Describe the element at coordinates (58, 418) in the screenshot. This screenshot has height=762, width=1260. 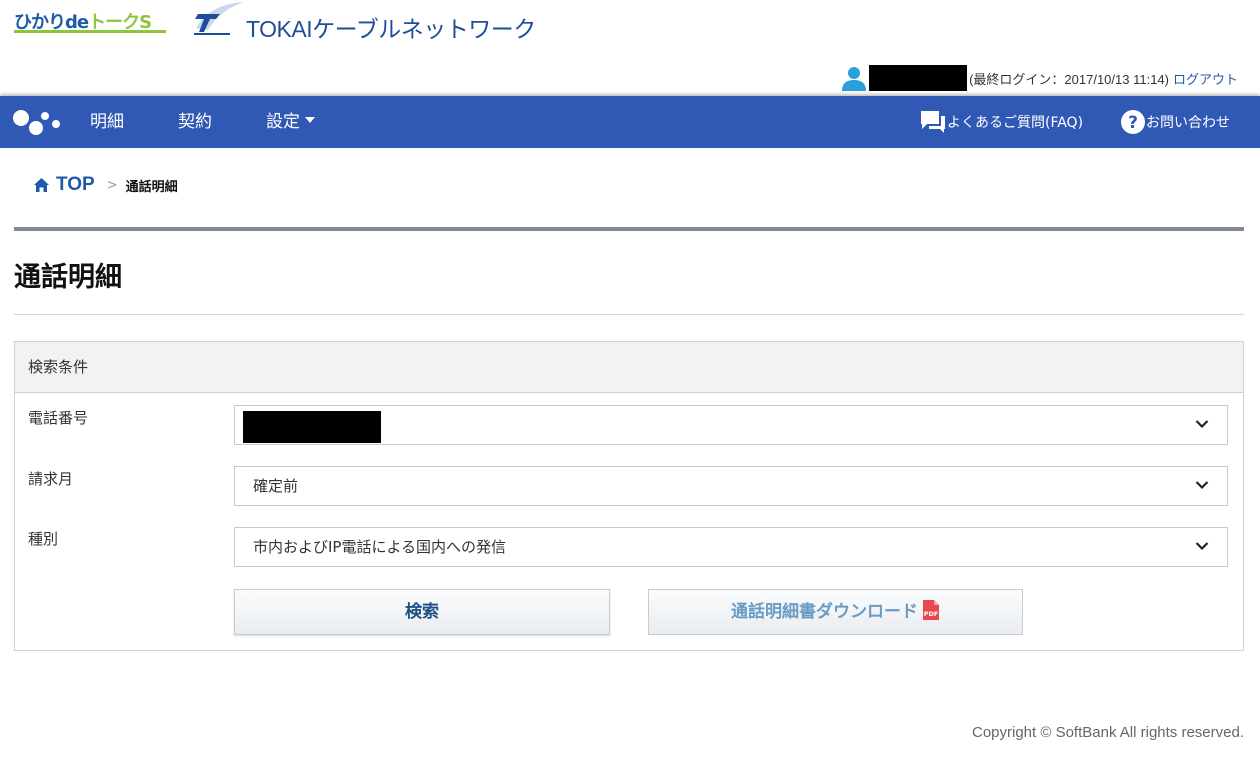
I see `phone-number-label: 電話番号` at that location.